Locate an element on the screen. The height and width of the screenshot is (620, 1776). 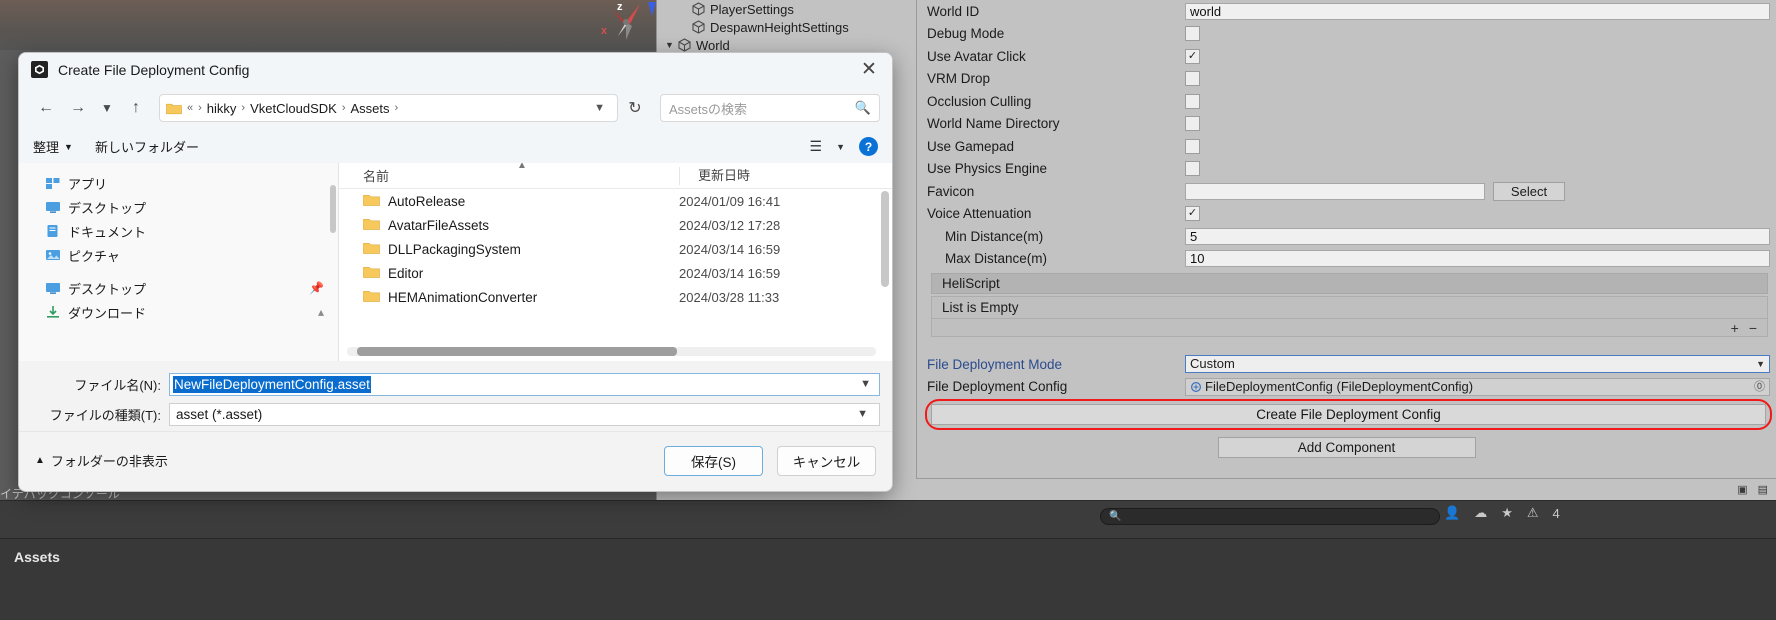
sidebar-item-desktop: デスクトップ is located at coordinates (178, 207).